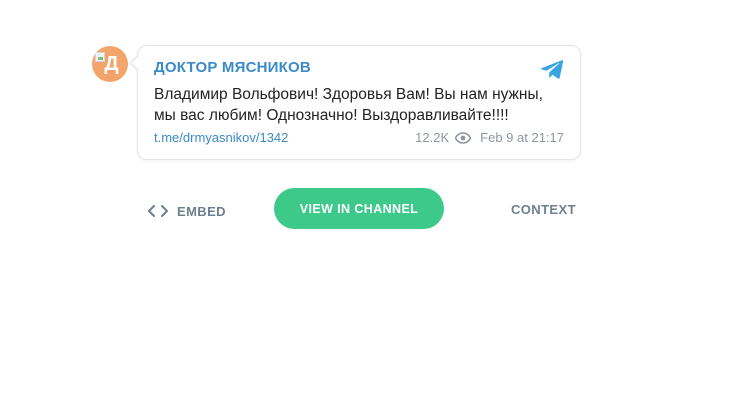 This screenshot has width=730, height=408. I want to click on context-button: CONTEXT, so click(543, 211).